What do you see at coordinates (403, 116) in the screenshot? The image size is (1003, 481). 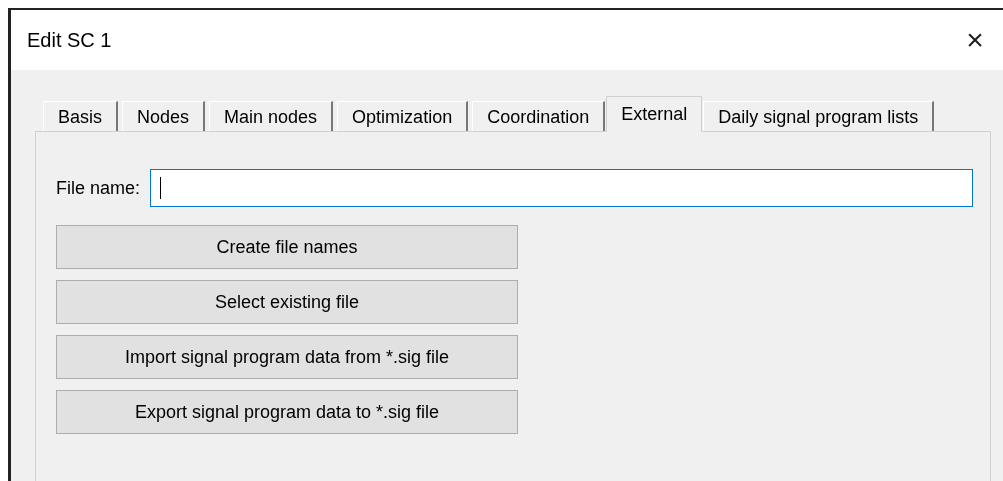 I see `tab: Optimization` at bounding box center [403, 116].